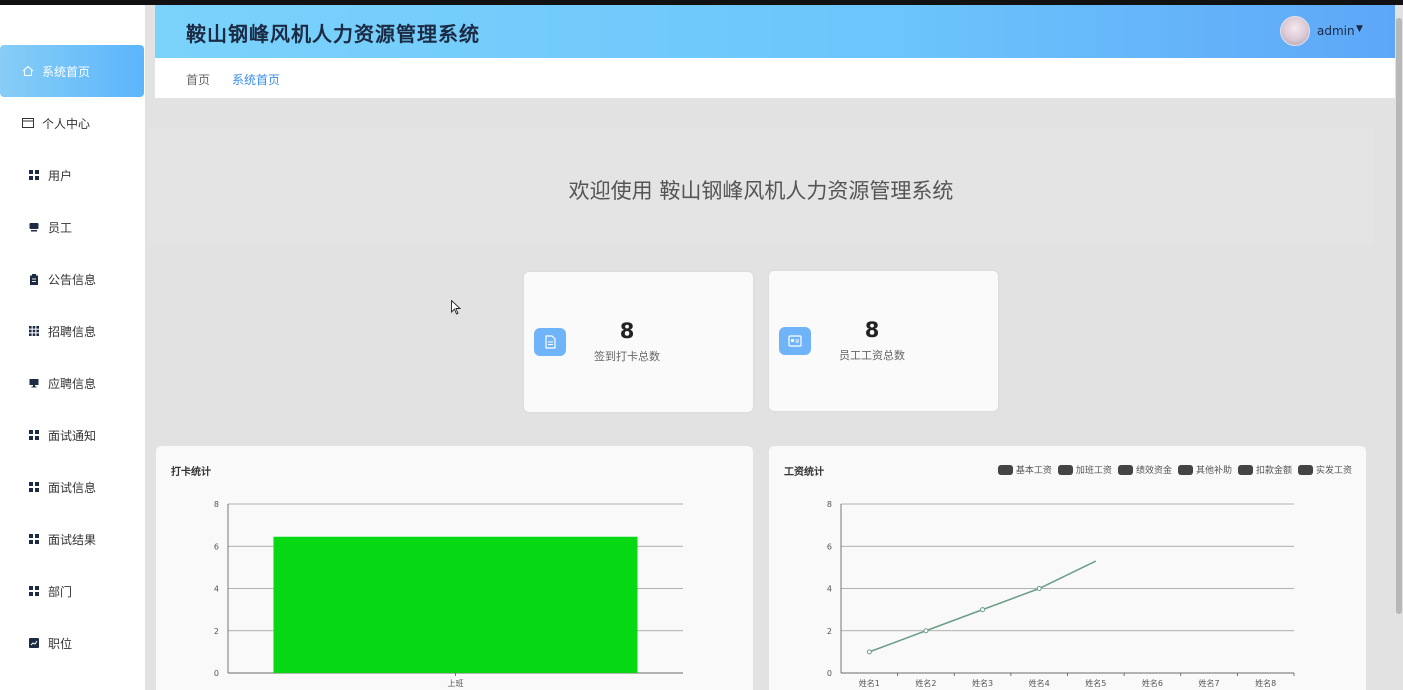 The height and width of the screenshot is (690, 1403). Describe the element at coordinates (256, 79) in the screenshot. I see `breadcrumb-current: 系统首页` at that location.